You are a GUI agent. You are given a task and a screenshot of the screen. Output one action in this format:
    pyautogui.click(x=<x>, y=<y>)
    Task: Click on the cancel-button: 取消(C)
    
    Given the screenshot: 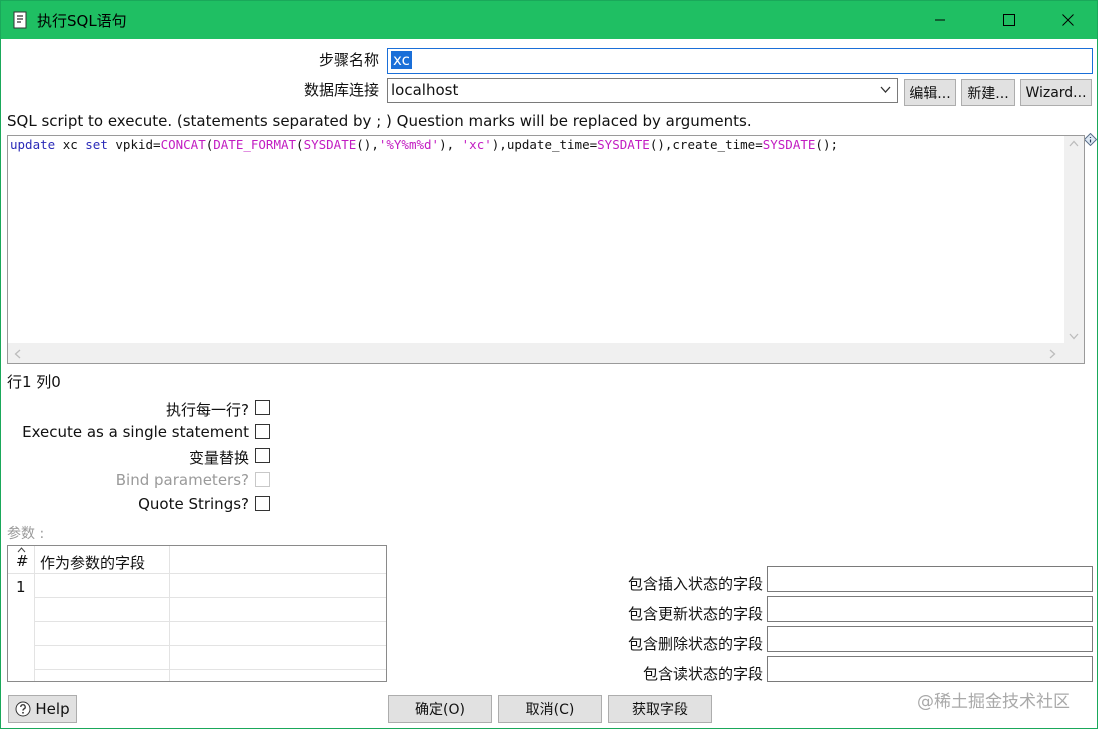 What is the action you would take?
    pyautogui.click(x=550, y=709)
    